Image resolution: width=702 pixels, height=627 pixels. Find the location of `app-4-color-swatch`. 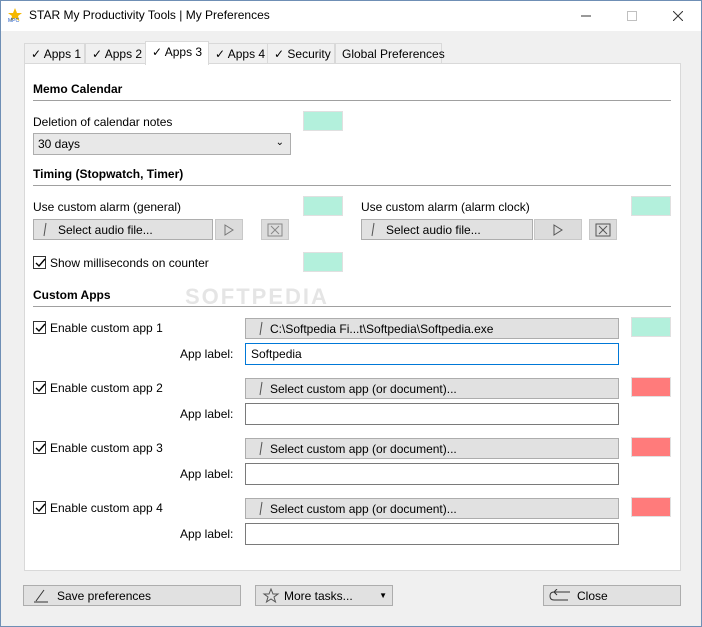

app-4-color-swatch is located at coordinates (651, 507).